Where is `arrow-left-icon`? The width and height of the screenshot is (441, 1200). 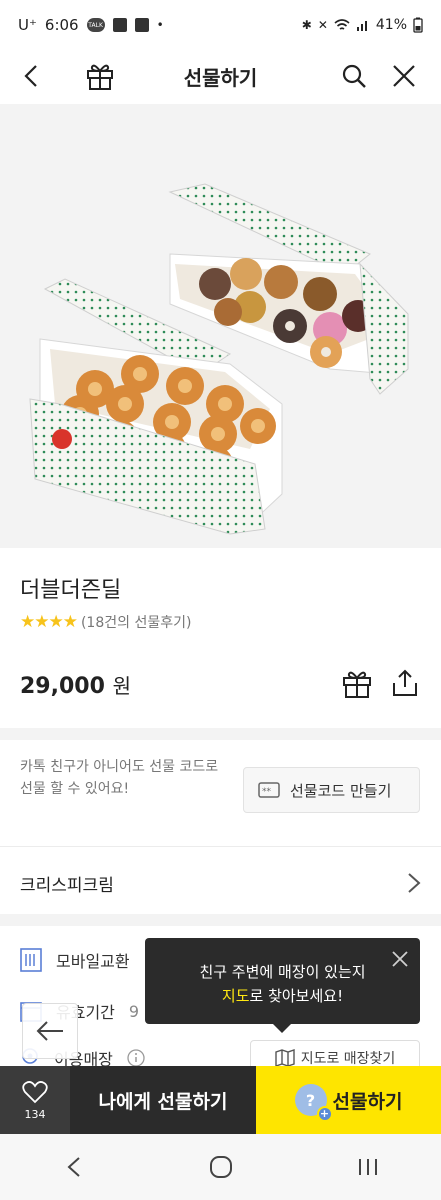
arrow-left-icon is located at coordinates (49, 1031).